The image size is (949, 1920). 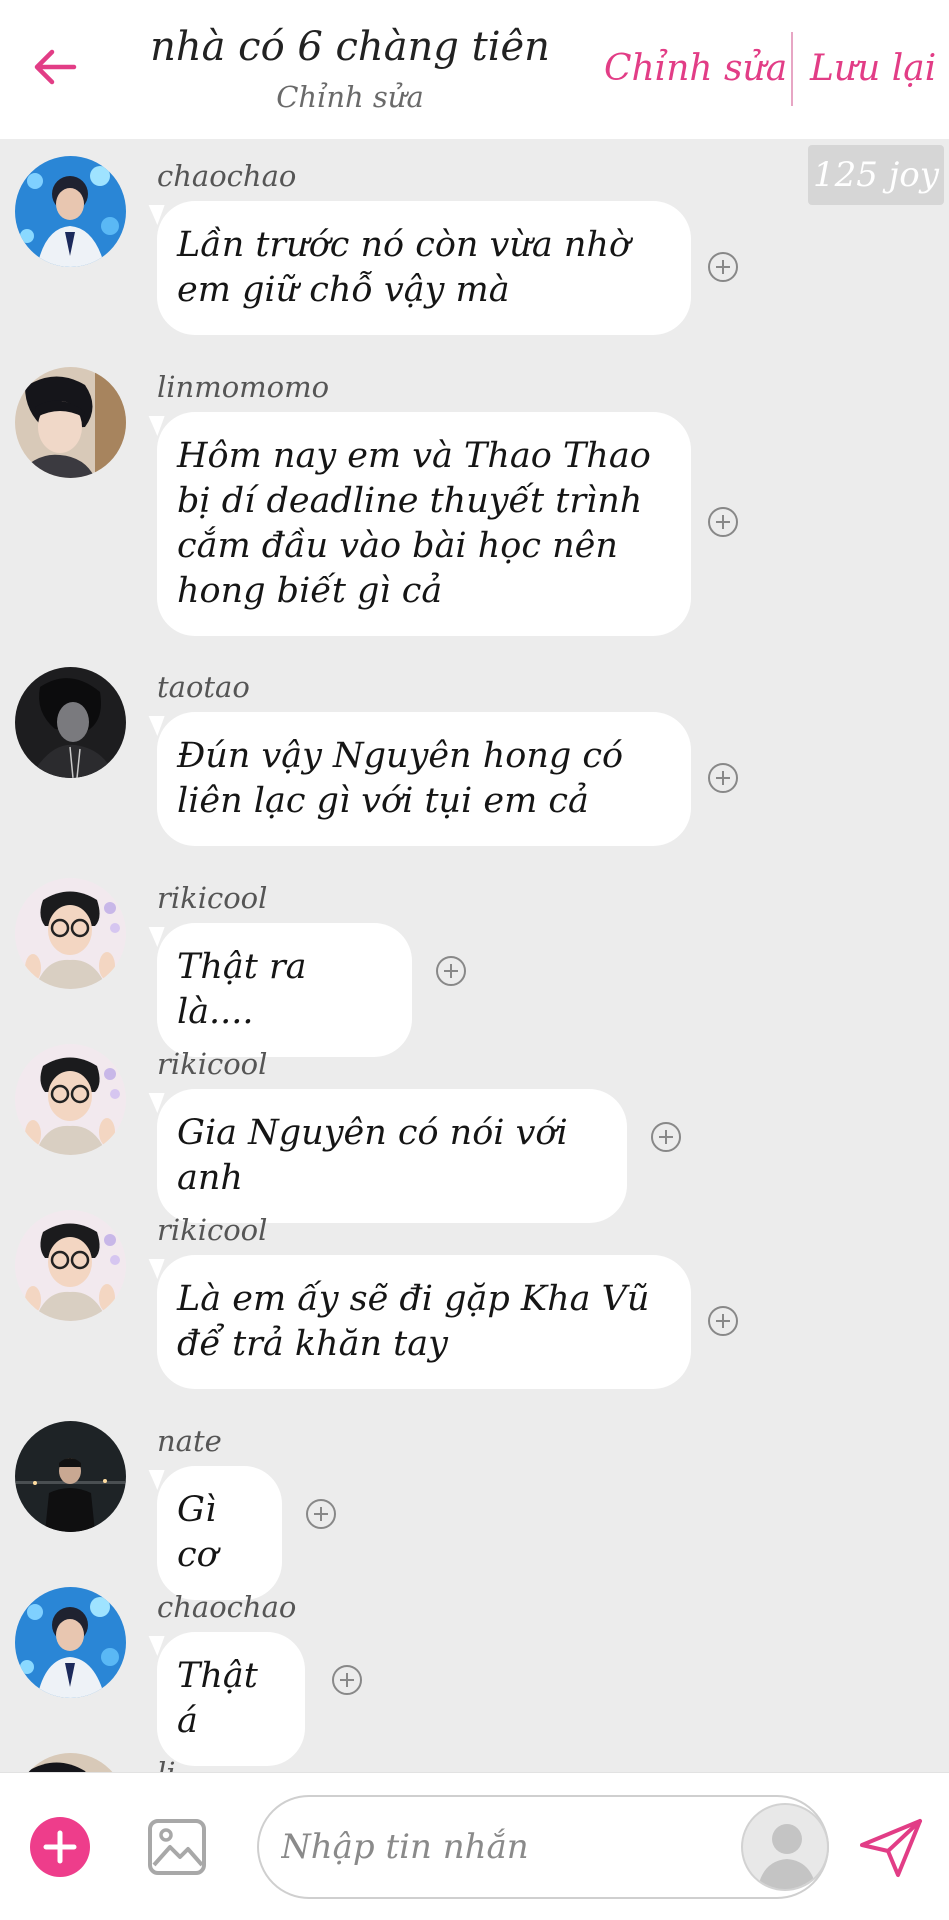 I want to click on username: nate, so click(x=189, y=1441).